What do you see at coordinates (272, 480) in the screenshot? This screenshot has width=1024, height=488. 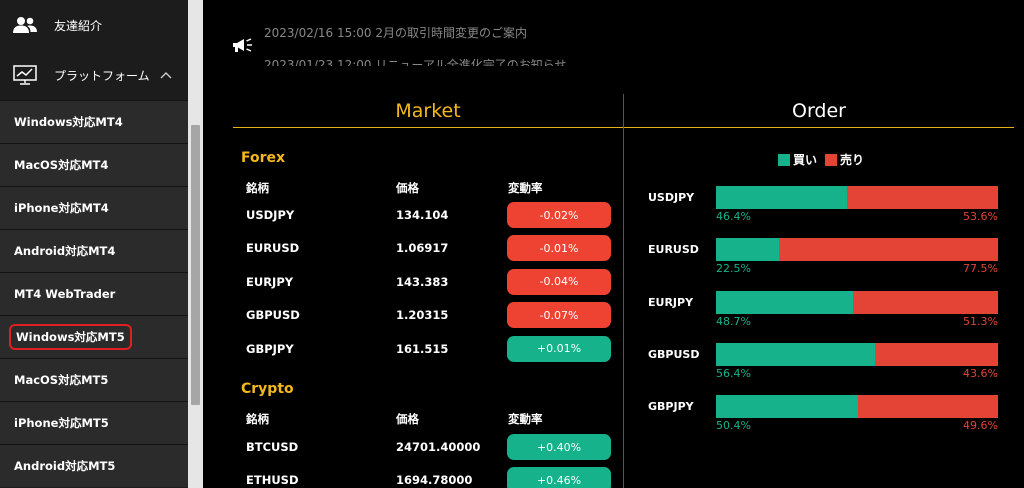 I see `row-symbol: ETHUSD` at bounding box center [272, 480].